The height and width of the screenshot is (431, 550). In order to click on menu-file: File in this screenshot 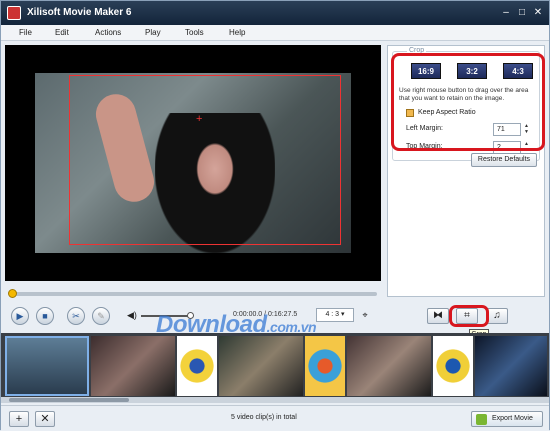, I will do `click(25, 32)`.